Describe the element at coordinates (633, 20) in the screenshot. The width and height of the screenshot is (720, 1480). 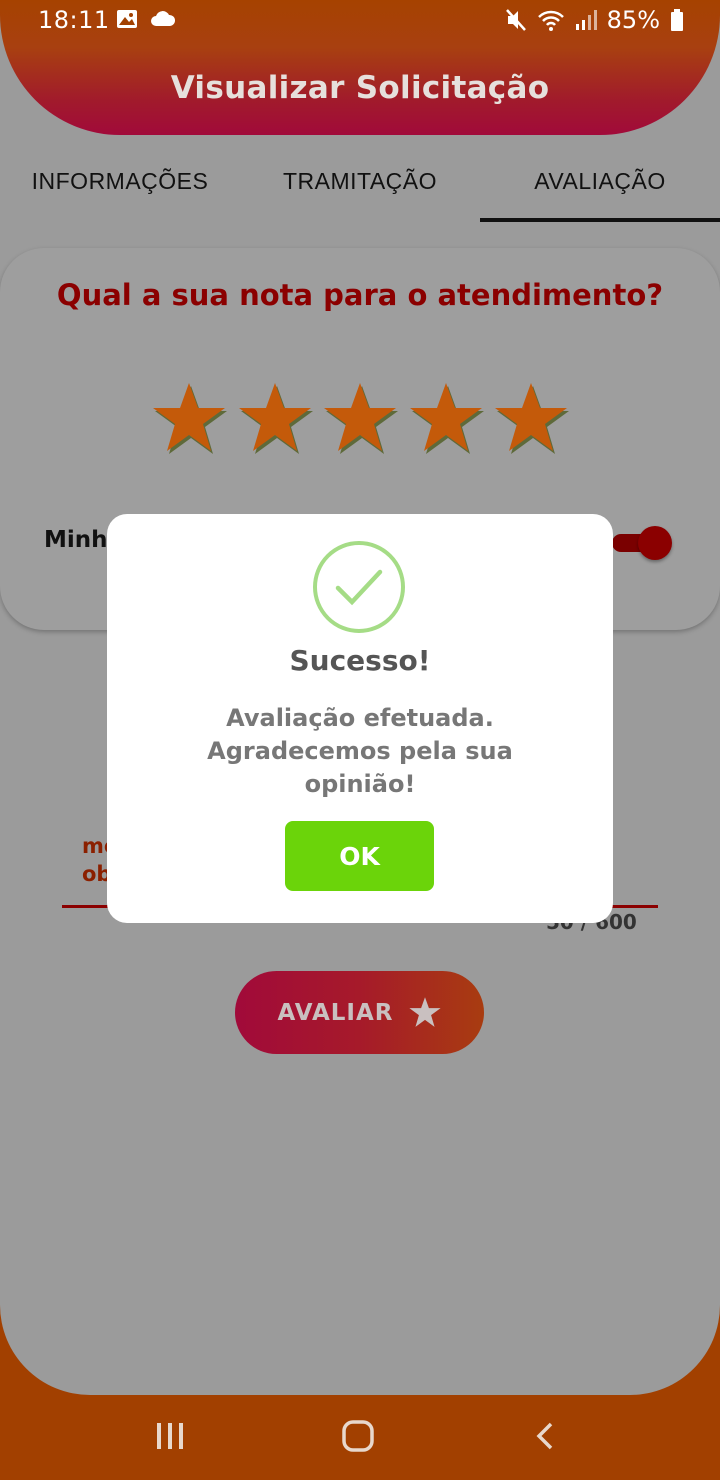
I see `battery-percentage: 85%` at that location.